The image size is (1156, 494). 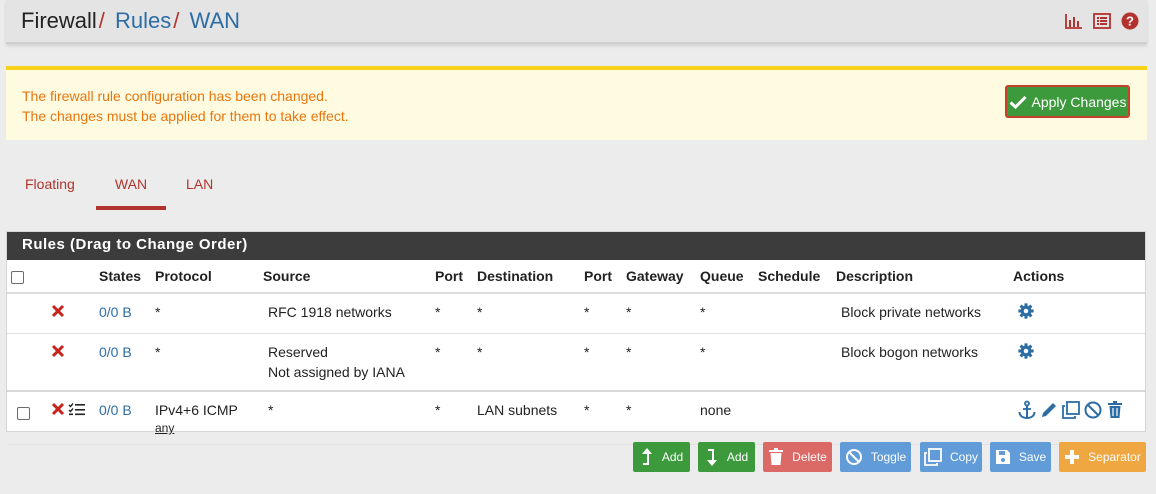 What do you see at coordinates (776, 456) in the screenshot?
I see `trash-icon` at bounding box center [776, 456].